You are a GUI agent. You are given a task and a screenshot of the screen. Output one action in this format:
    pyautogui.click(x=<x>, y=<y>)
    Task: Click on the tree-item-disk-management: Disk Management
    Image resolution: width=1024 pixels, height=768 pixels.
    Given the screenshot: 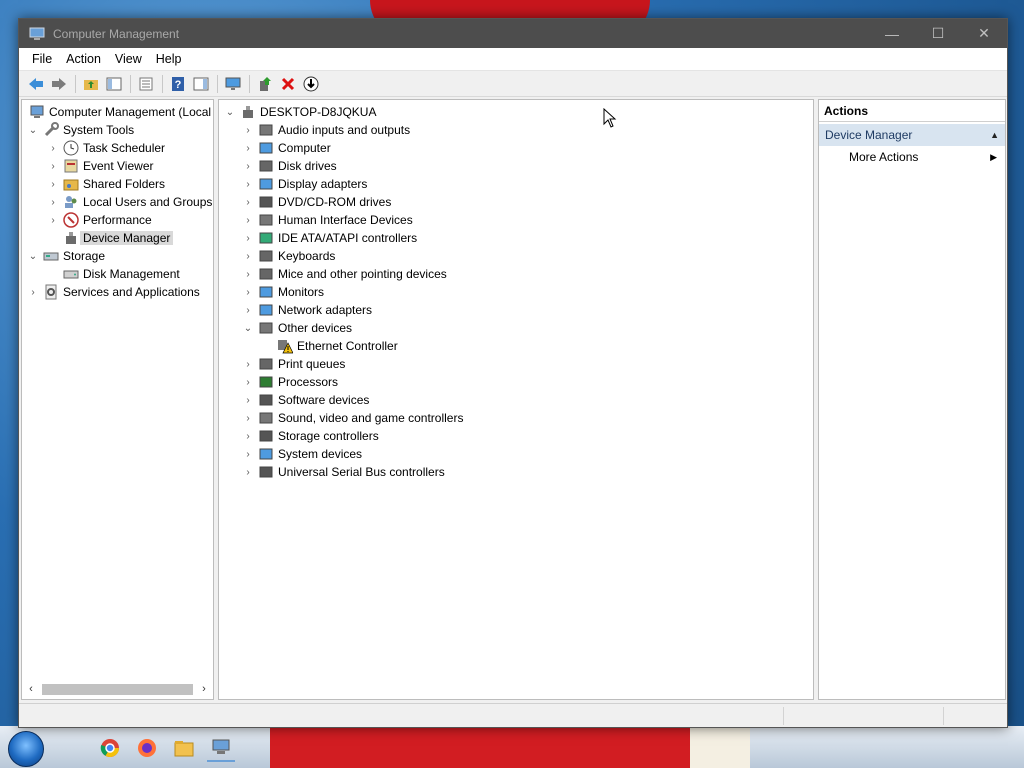 What is the action you would take?
    pyautogui.click(x=120, y=274)
    